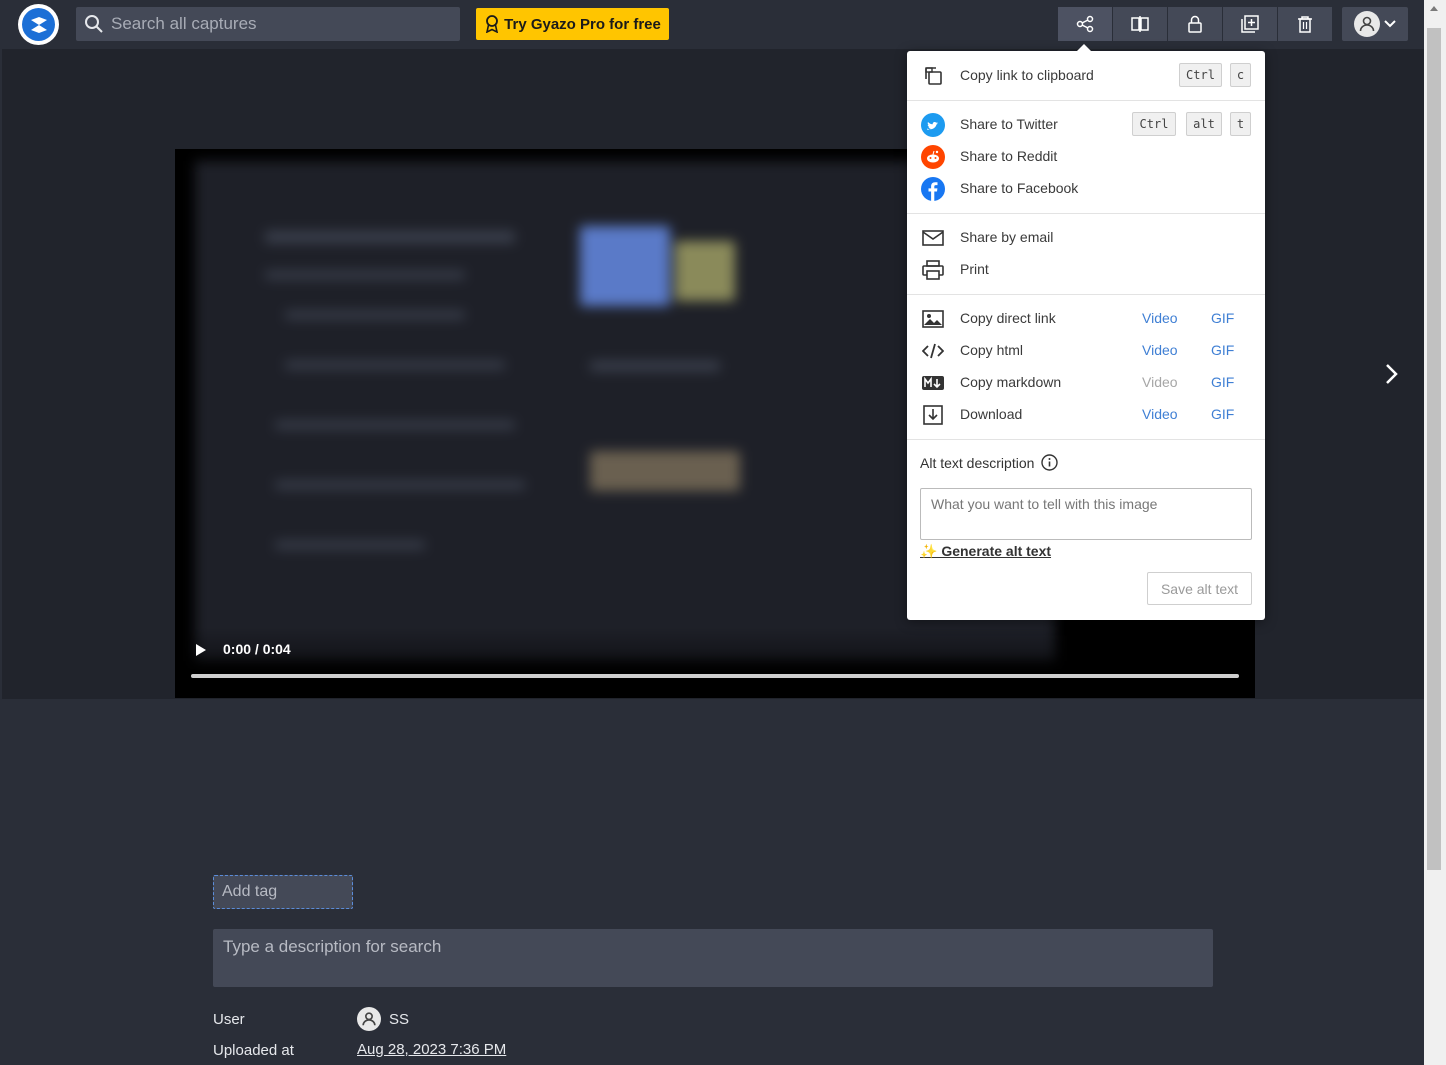  What do you see at coordinates (1011, 382) in the screenshot?
I see `copy-markdown-label: Copy markdown` at bounding box center [1011, 382].